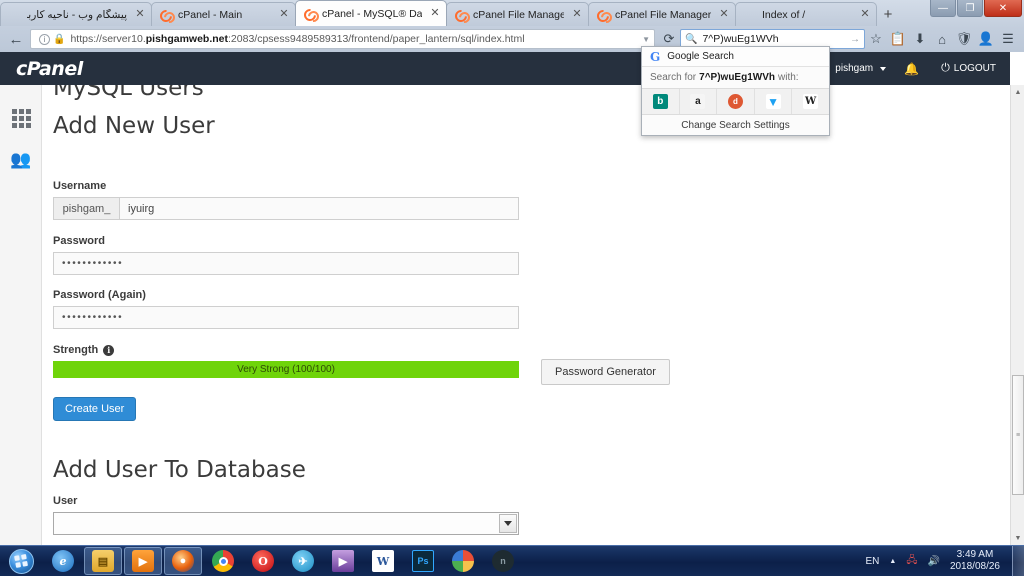  What do you see at coordinates (970, 8) in the screenshot?
I see `window-maximize-button: ❐` at bounding box center [970, 8].